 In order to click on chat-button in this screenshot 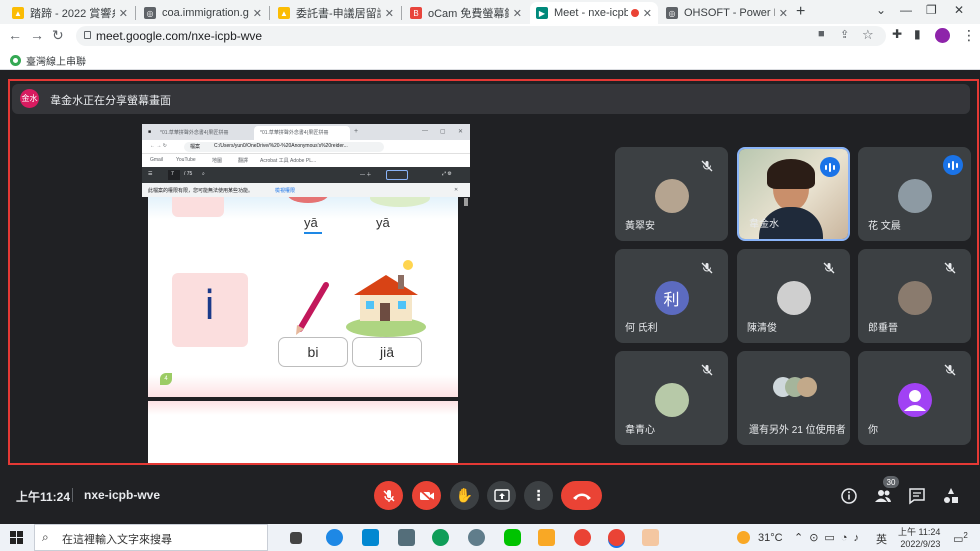, I will do `click(917, 496)`.